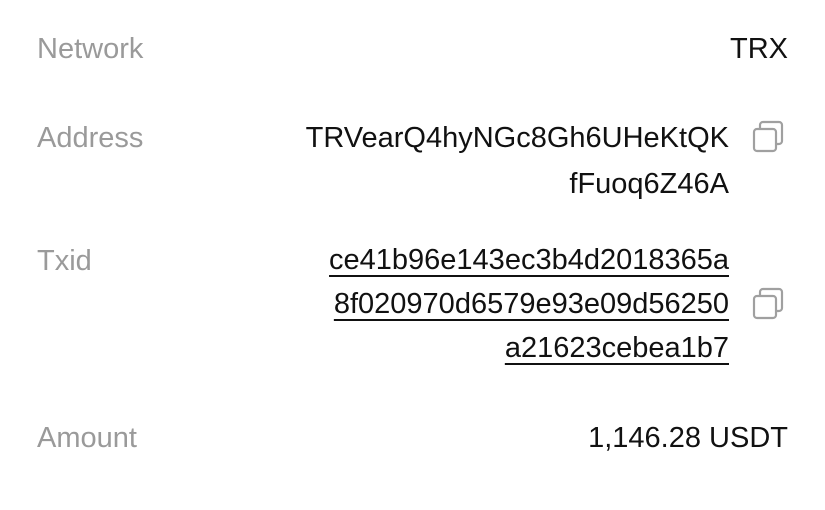  I want to click on address-line-1: TRVearQ4hyNGc8Gh6UHeKtQK, so click(517, 138).